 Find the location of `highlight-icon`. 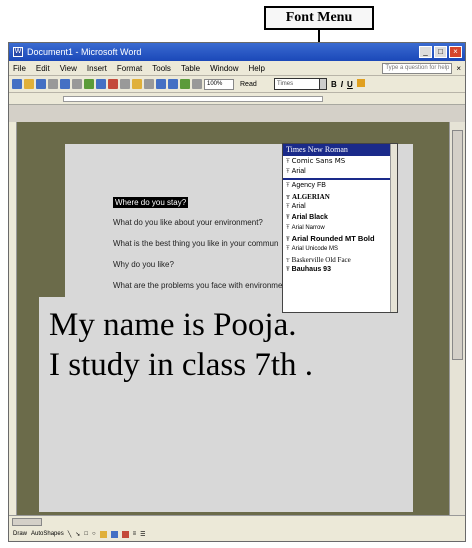

highlight-icon is located at coordinates (360, 83).